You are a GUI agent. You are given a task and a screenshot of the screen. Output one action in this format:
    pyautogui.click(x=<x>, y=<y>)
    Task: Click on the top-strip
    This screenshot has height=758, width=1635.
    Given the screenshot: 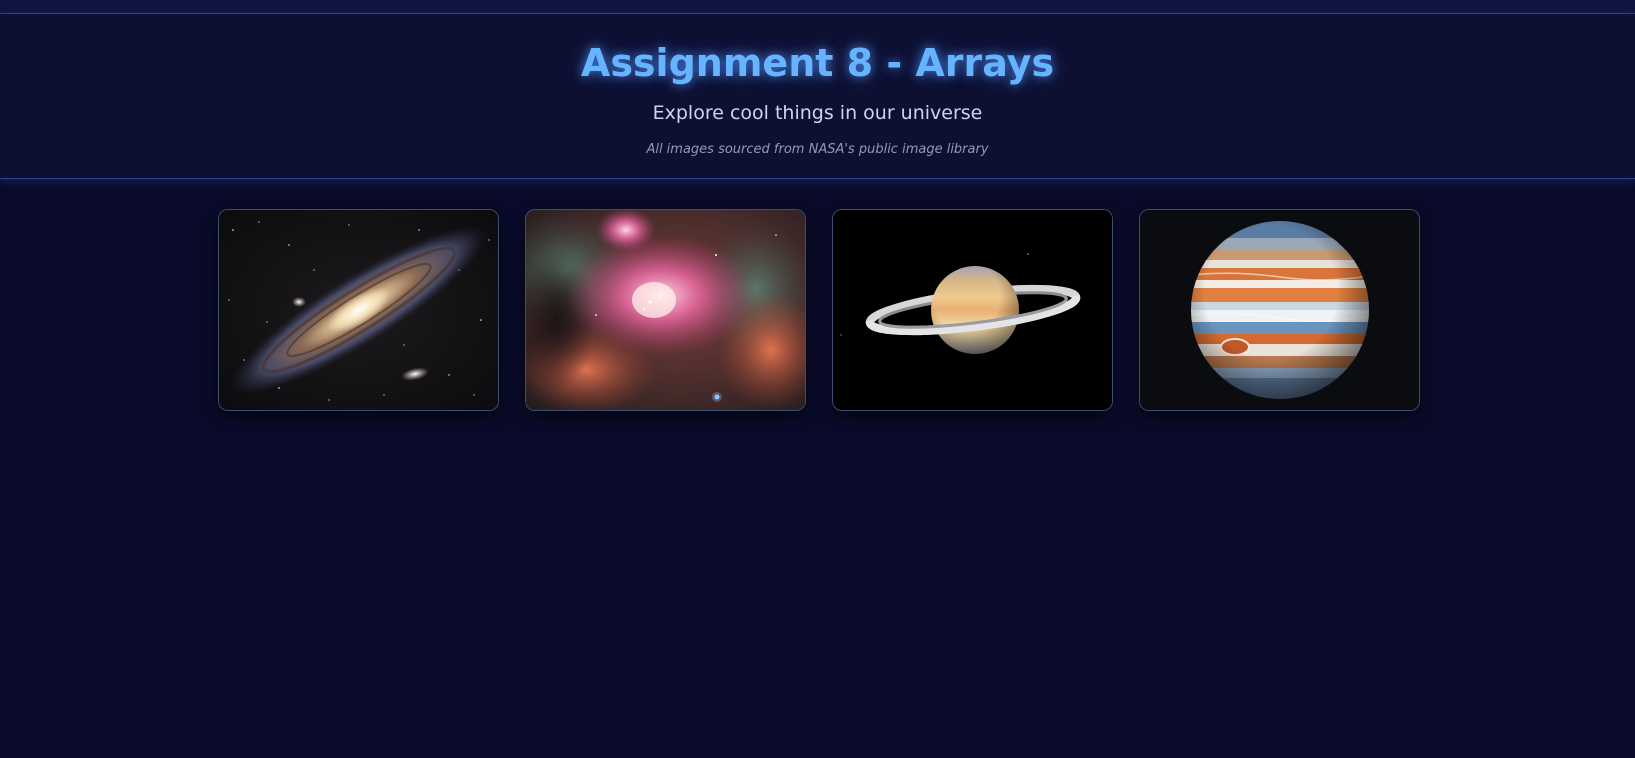 What is the action you would take?
    pyautogui.click(x=817, y=7)
    